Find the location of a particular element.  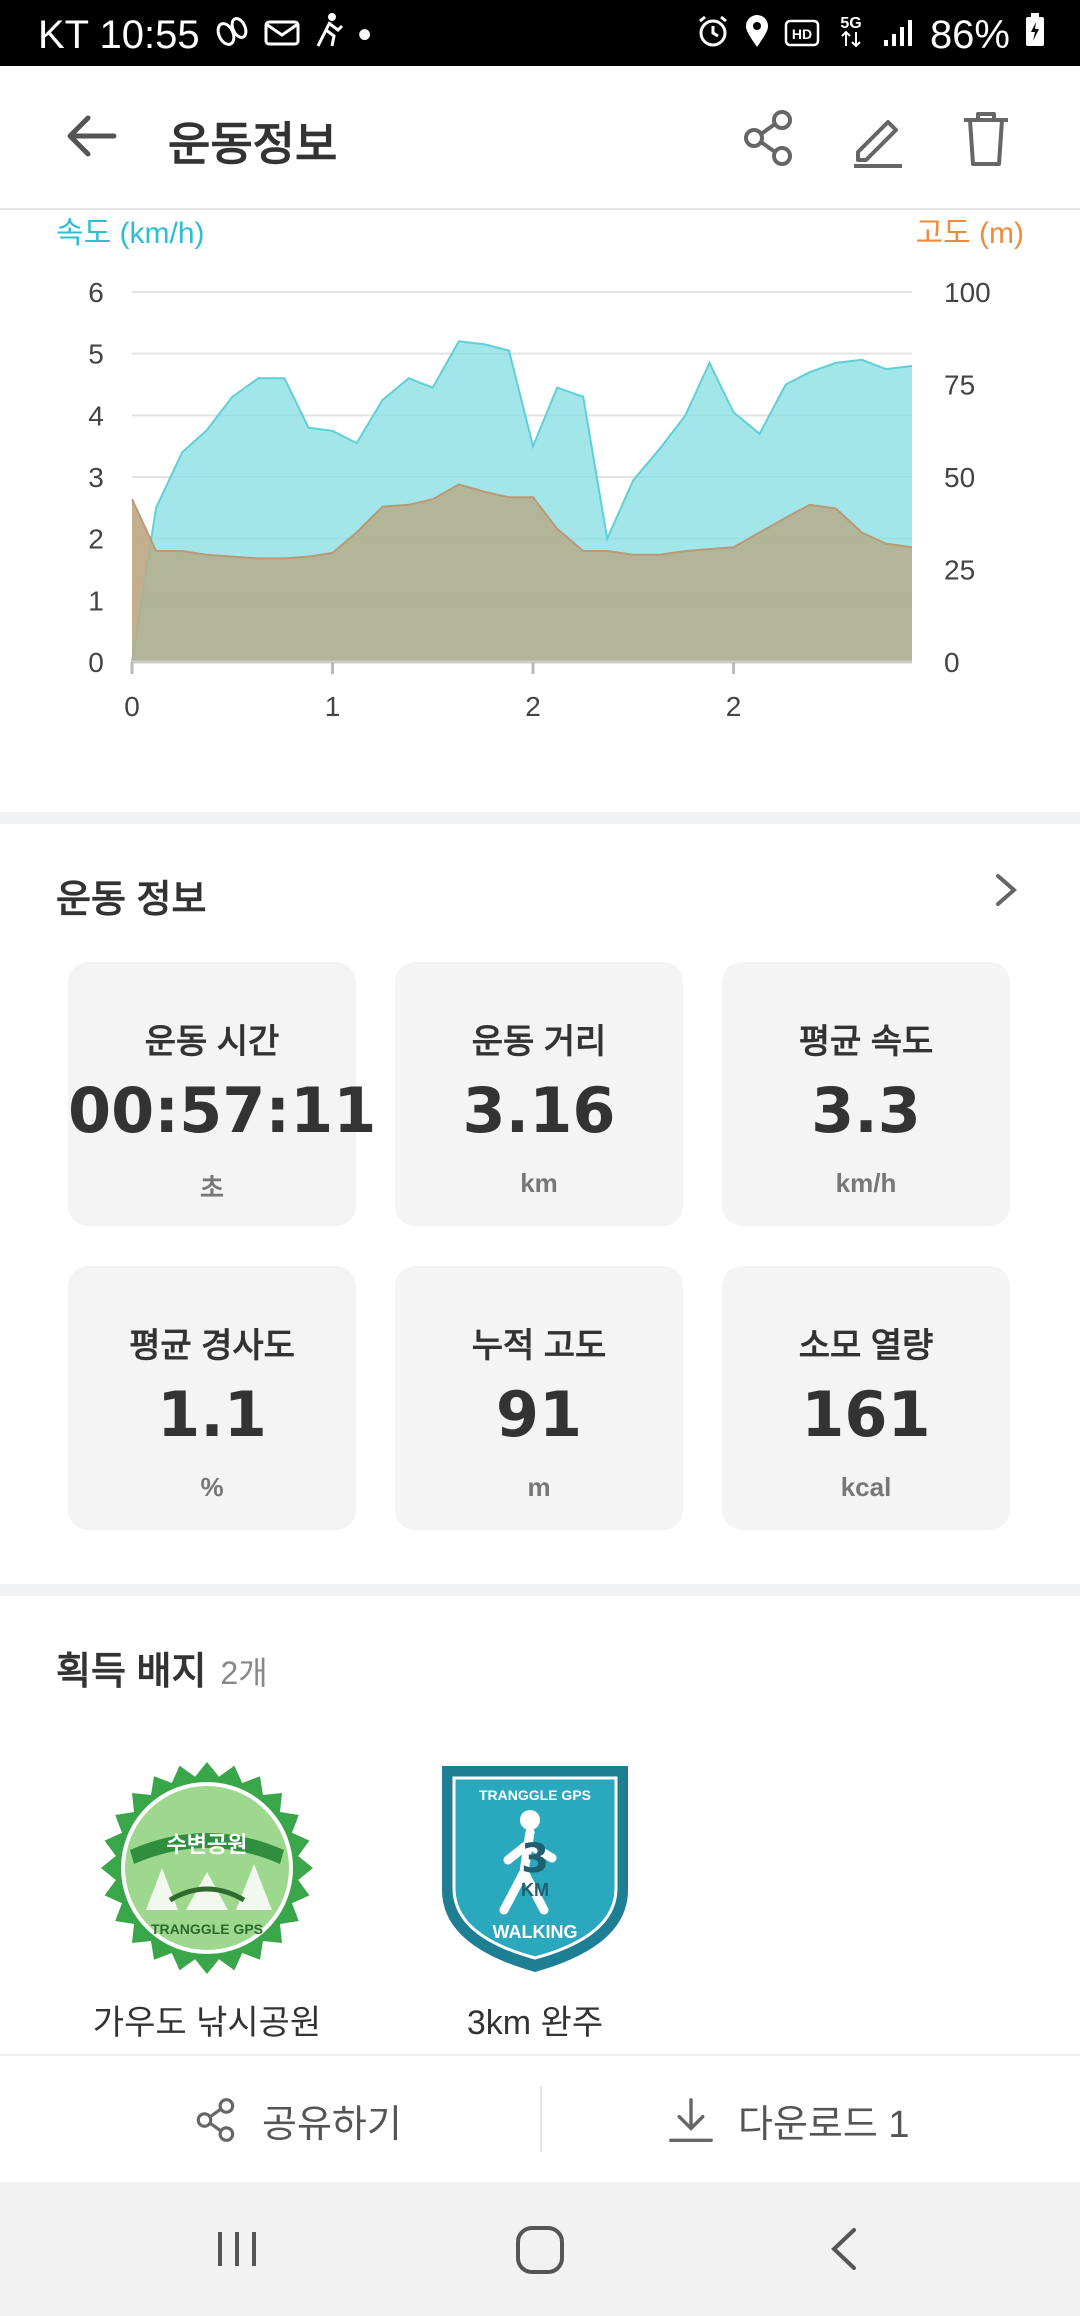

stat-value: 00:57:11 is located at coordinates (222, 1110).